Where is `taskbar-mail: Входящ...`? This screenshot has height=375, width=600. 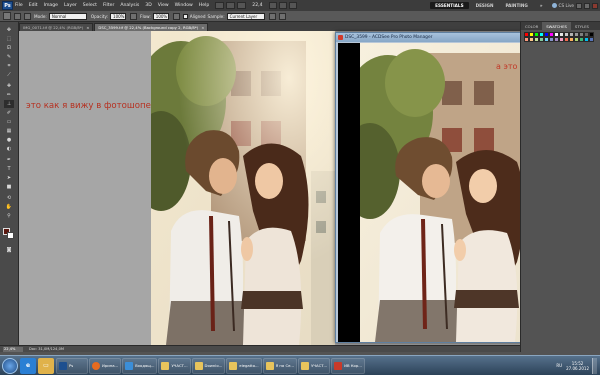 taskbar-mail: Входящ... is located at coordinates (140, 365).